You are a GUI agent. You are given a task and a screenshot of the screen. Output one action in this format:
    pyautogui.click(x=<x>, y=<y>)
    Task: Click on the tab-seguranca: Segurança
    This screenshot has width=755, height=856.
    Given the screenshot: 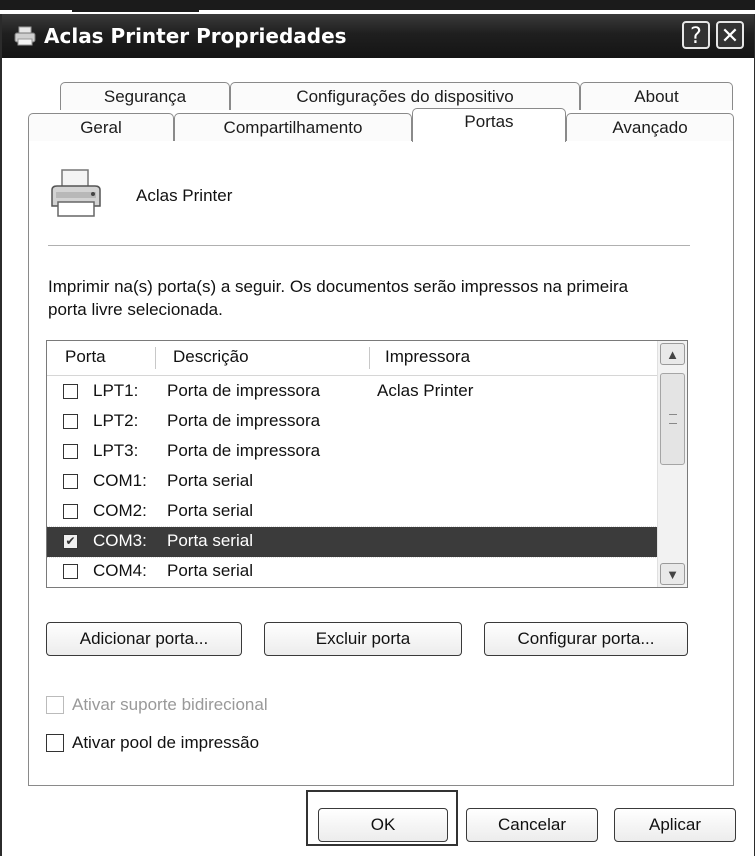 What is the action you would take?
    pyautogui.click(x=145, y=96)
    